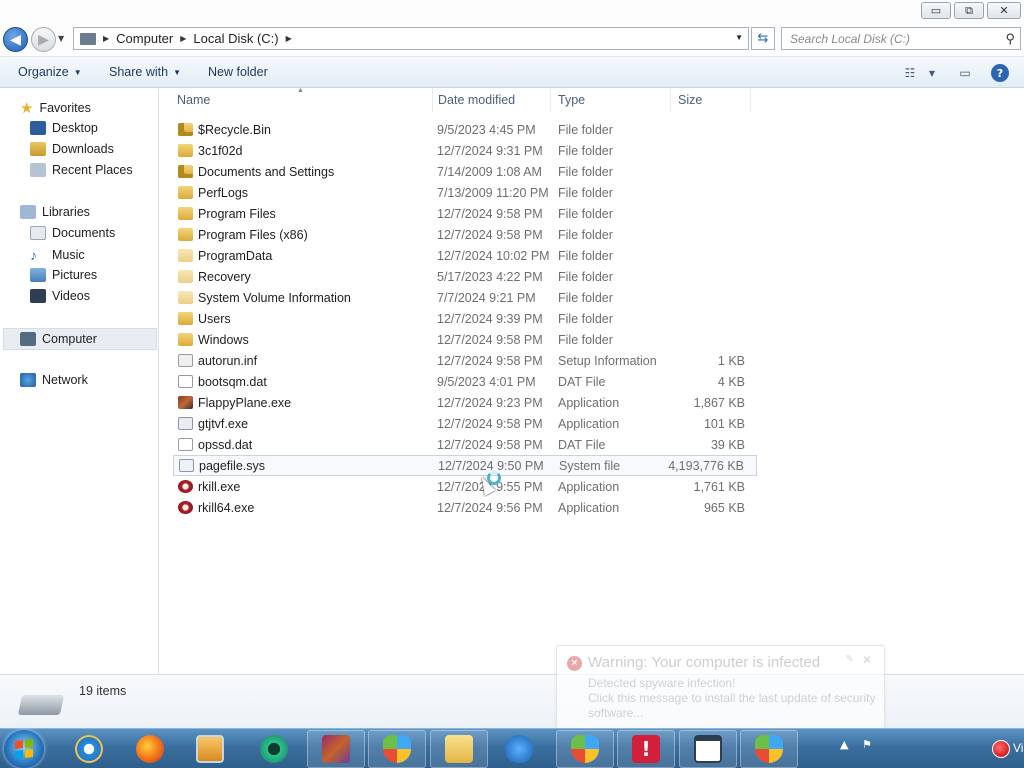 The width and height of the screenshot is (1024, 768). What do you see at coordinates (585, 129) in the screenshot?
I see `file-type: File folder` at bounding box center [585, 129].